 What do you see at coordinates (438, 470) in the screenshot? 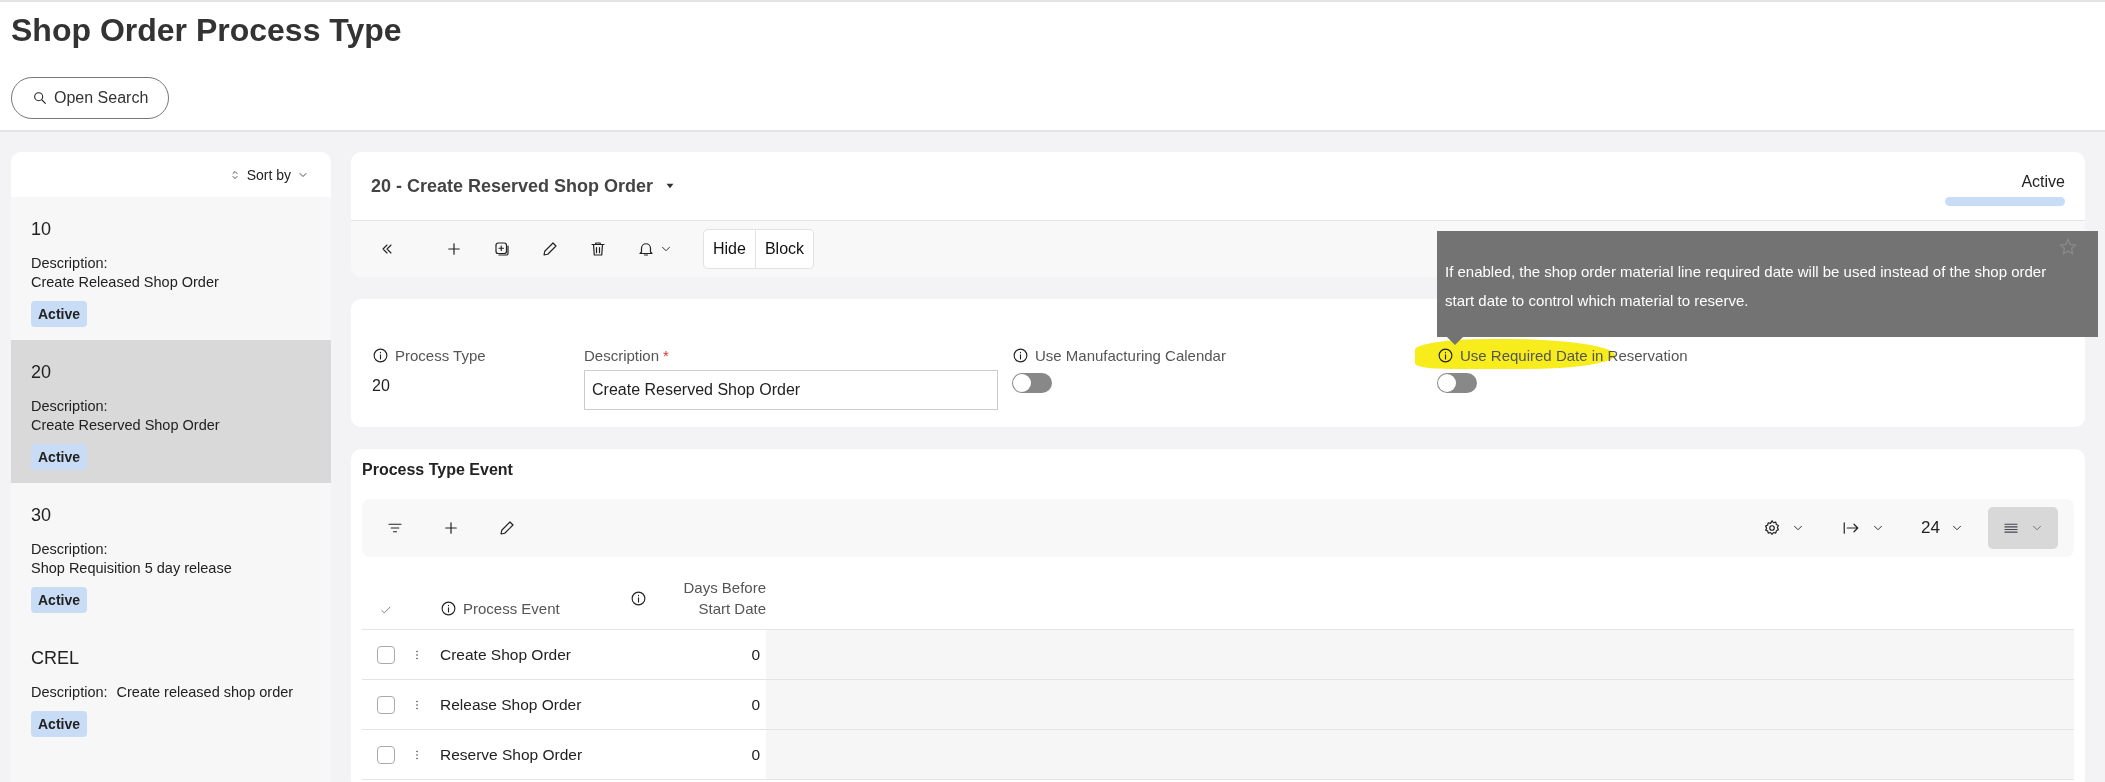
I see `section-title: Process Type Event` at bounding box center [438, 470].